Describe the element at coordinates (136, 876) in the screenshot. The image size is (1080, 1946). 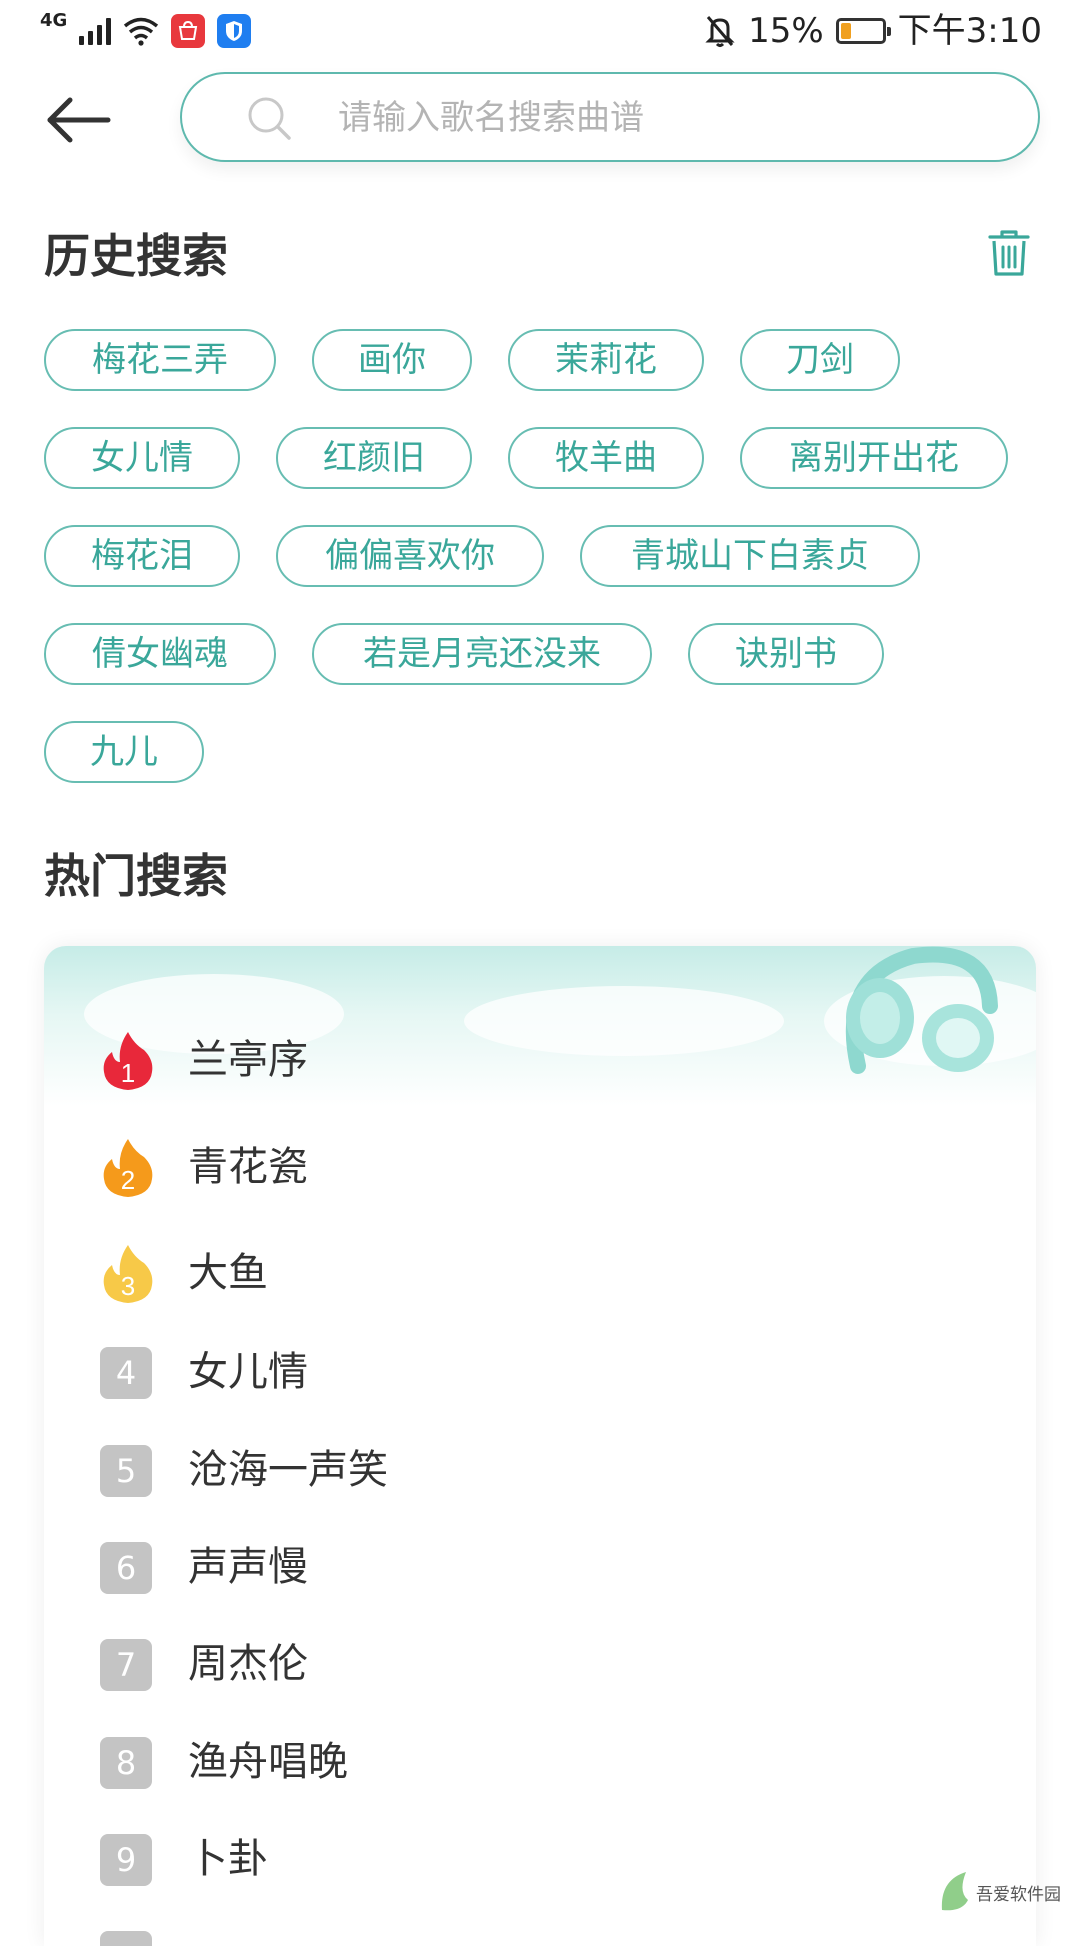
I see `hot-title: 热门搜索` at that location.